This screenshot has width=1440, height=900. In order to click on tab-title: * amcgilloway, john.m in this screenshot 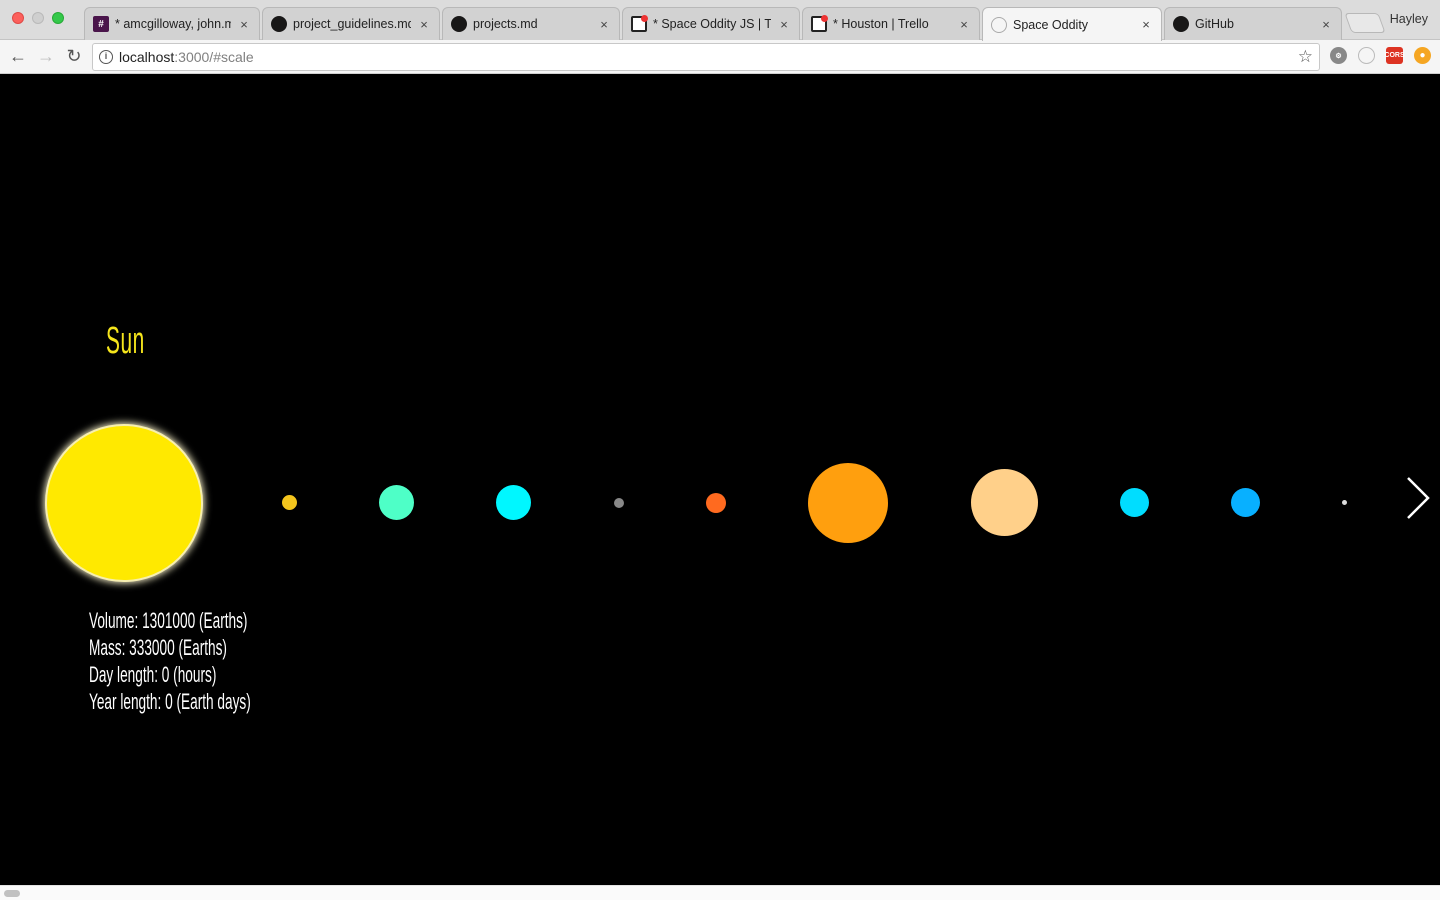, I will do `click(173, 24)`.